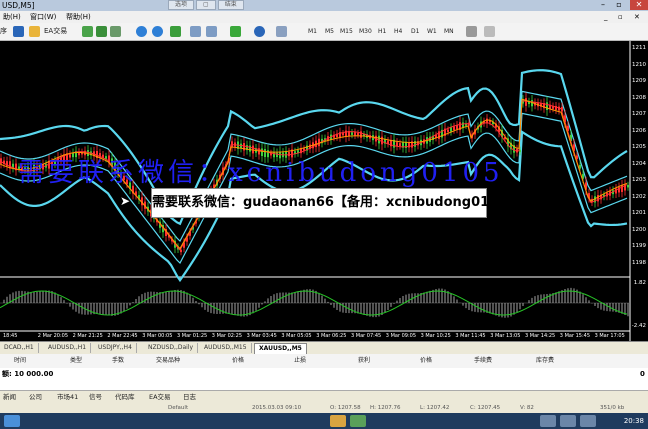 The height and width of the screenshot is (429, 648). Describe the element at coordinates (157, 31) in the screenshot. I see `zoom-out-icon` at that location.